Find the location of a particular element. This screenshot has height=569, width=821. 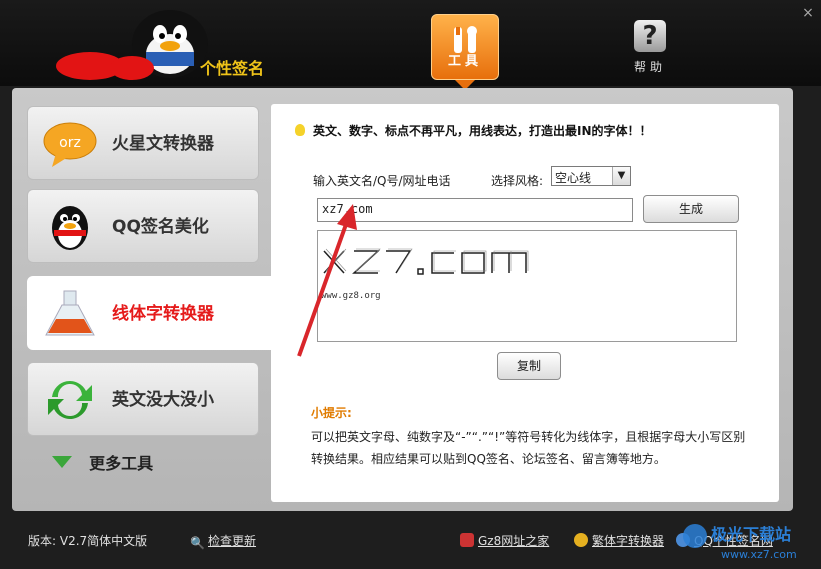

chevron-down-icon: ▼ is located at coordinates (621, 176).